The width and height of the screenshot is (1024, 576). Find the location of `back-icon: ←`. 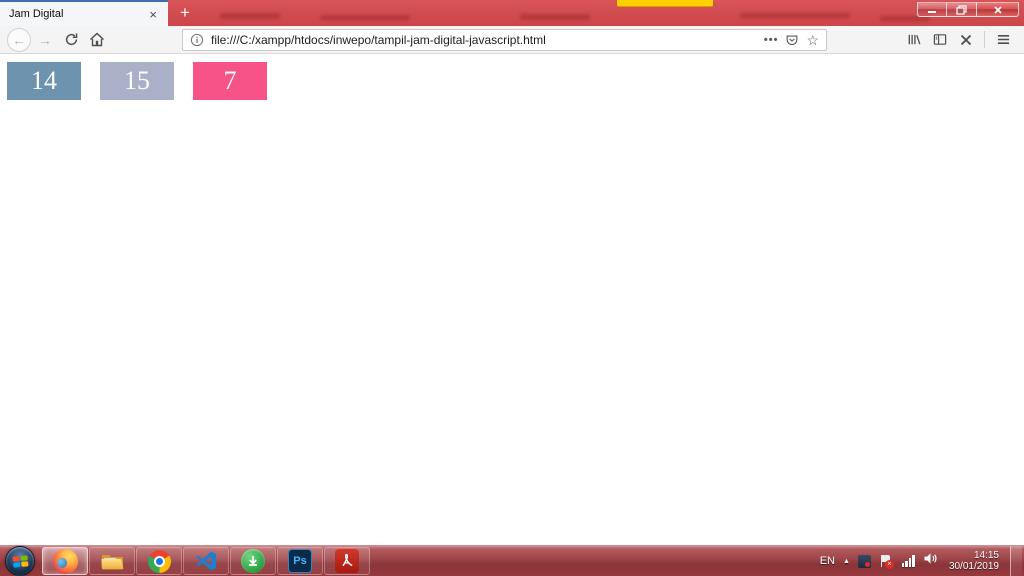

back-icon: ← is located at coordinates (19, 39).